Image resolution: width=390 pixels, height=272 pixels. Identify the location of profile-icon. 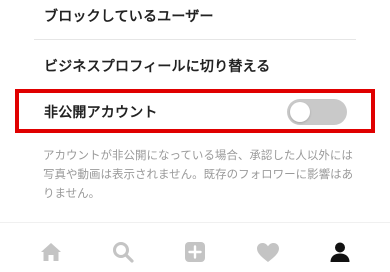
(340, 252).